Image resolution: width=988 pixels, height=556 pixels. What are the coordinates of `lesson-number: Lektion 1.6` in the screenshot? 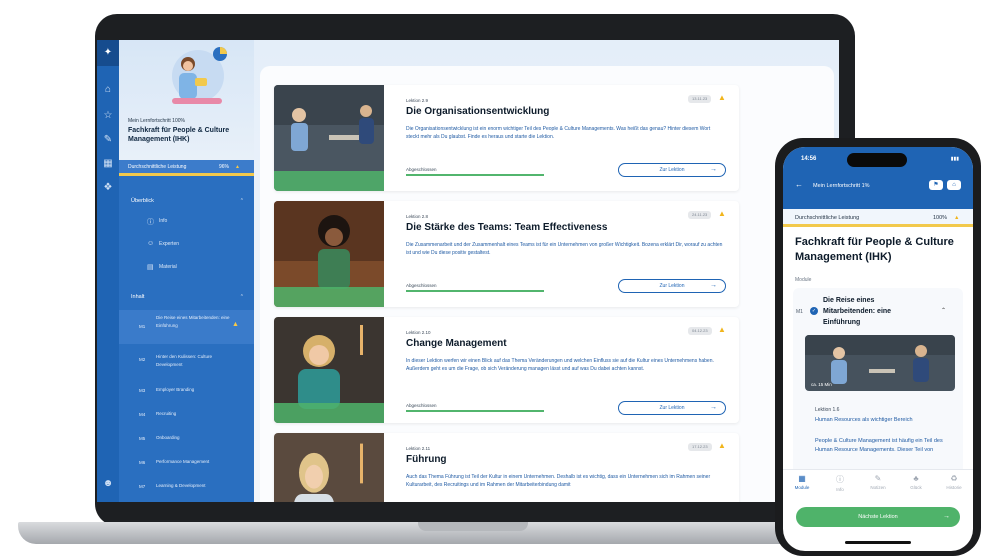 It's located at (827, 410).